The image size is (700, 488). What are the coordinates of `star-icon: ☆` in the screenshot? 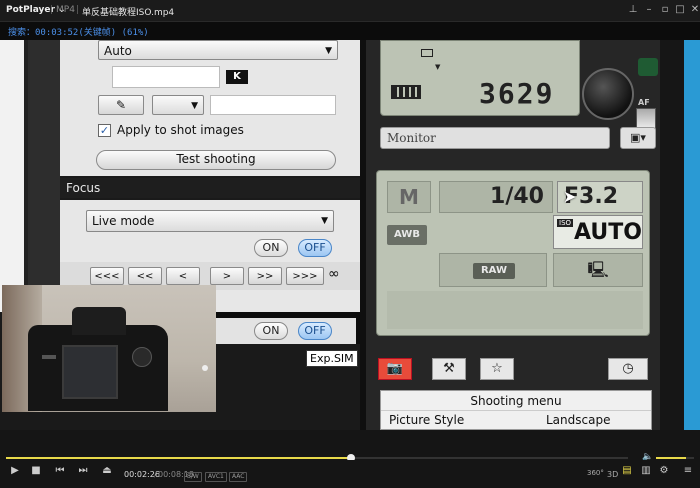 It's located at (497, 368).